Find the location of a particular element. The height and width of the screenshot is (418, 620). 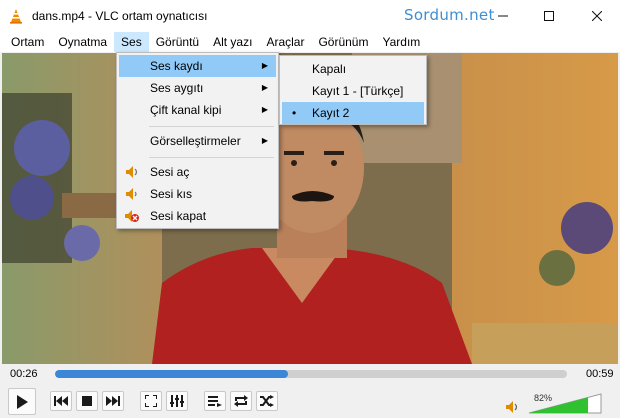

minimize-button is located at coordinates (503, 16).